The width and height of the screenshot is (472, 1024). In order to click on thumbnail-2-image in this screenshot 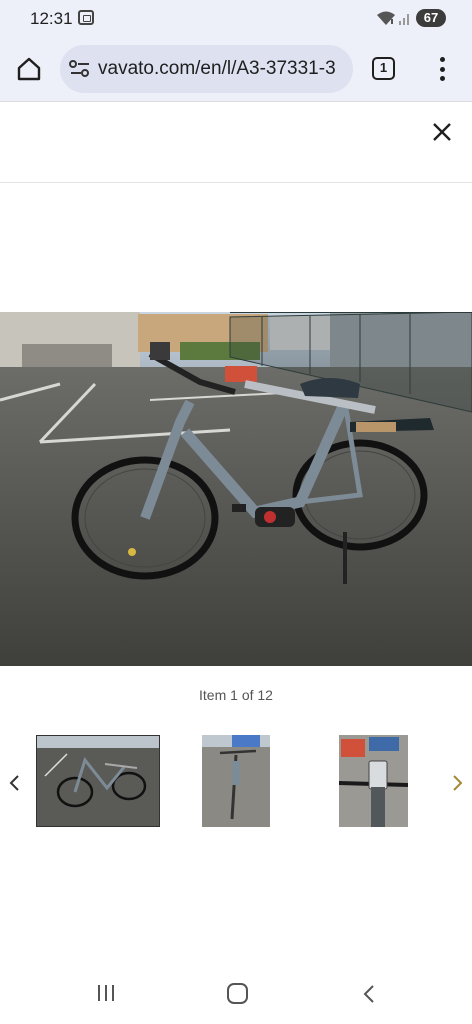, I will do `click(236, 781)`.